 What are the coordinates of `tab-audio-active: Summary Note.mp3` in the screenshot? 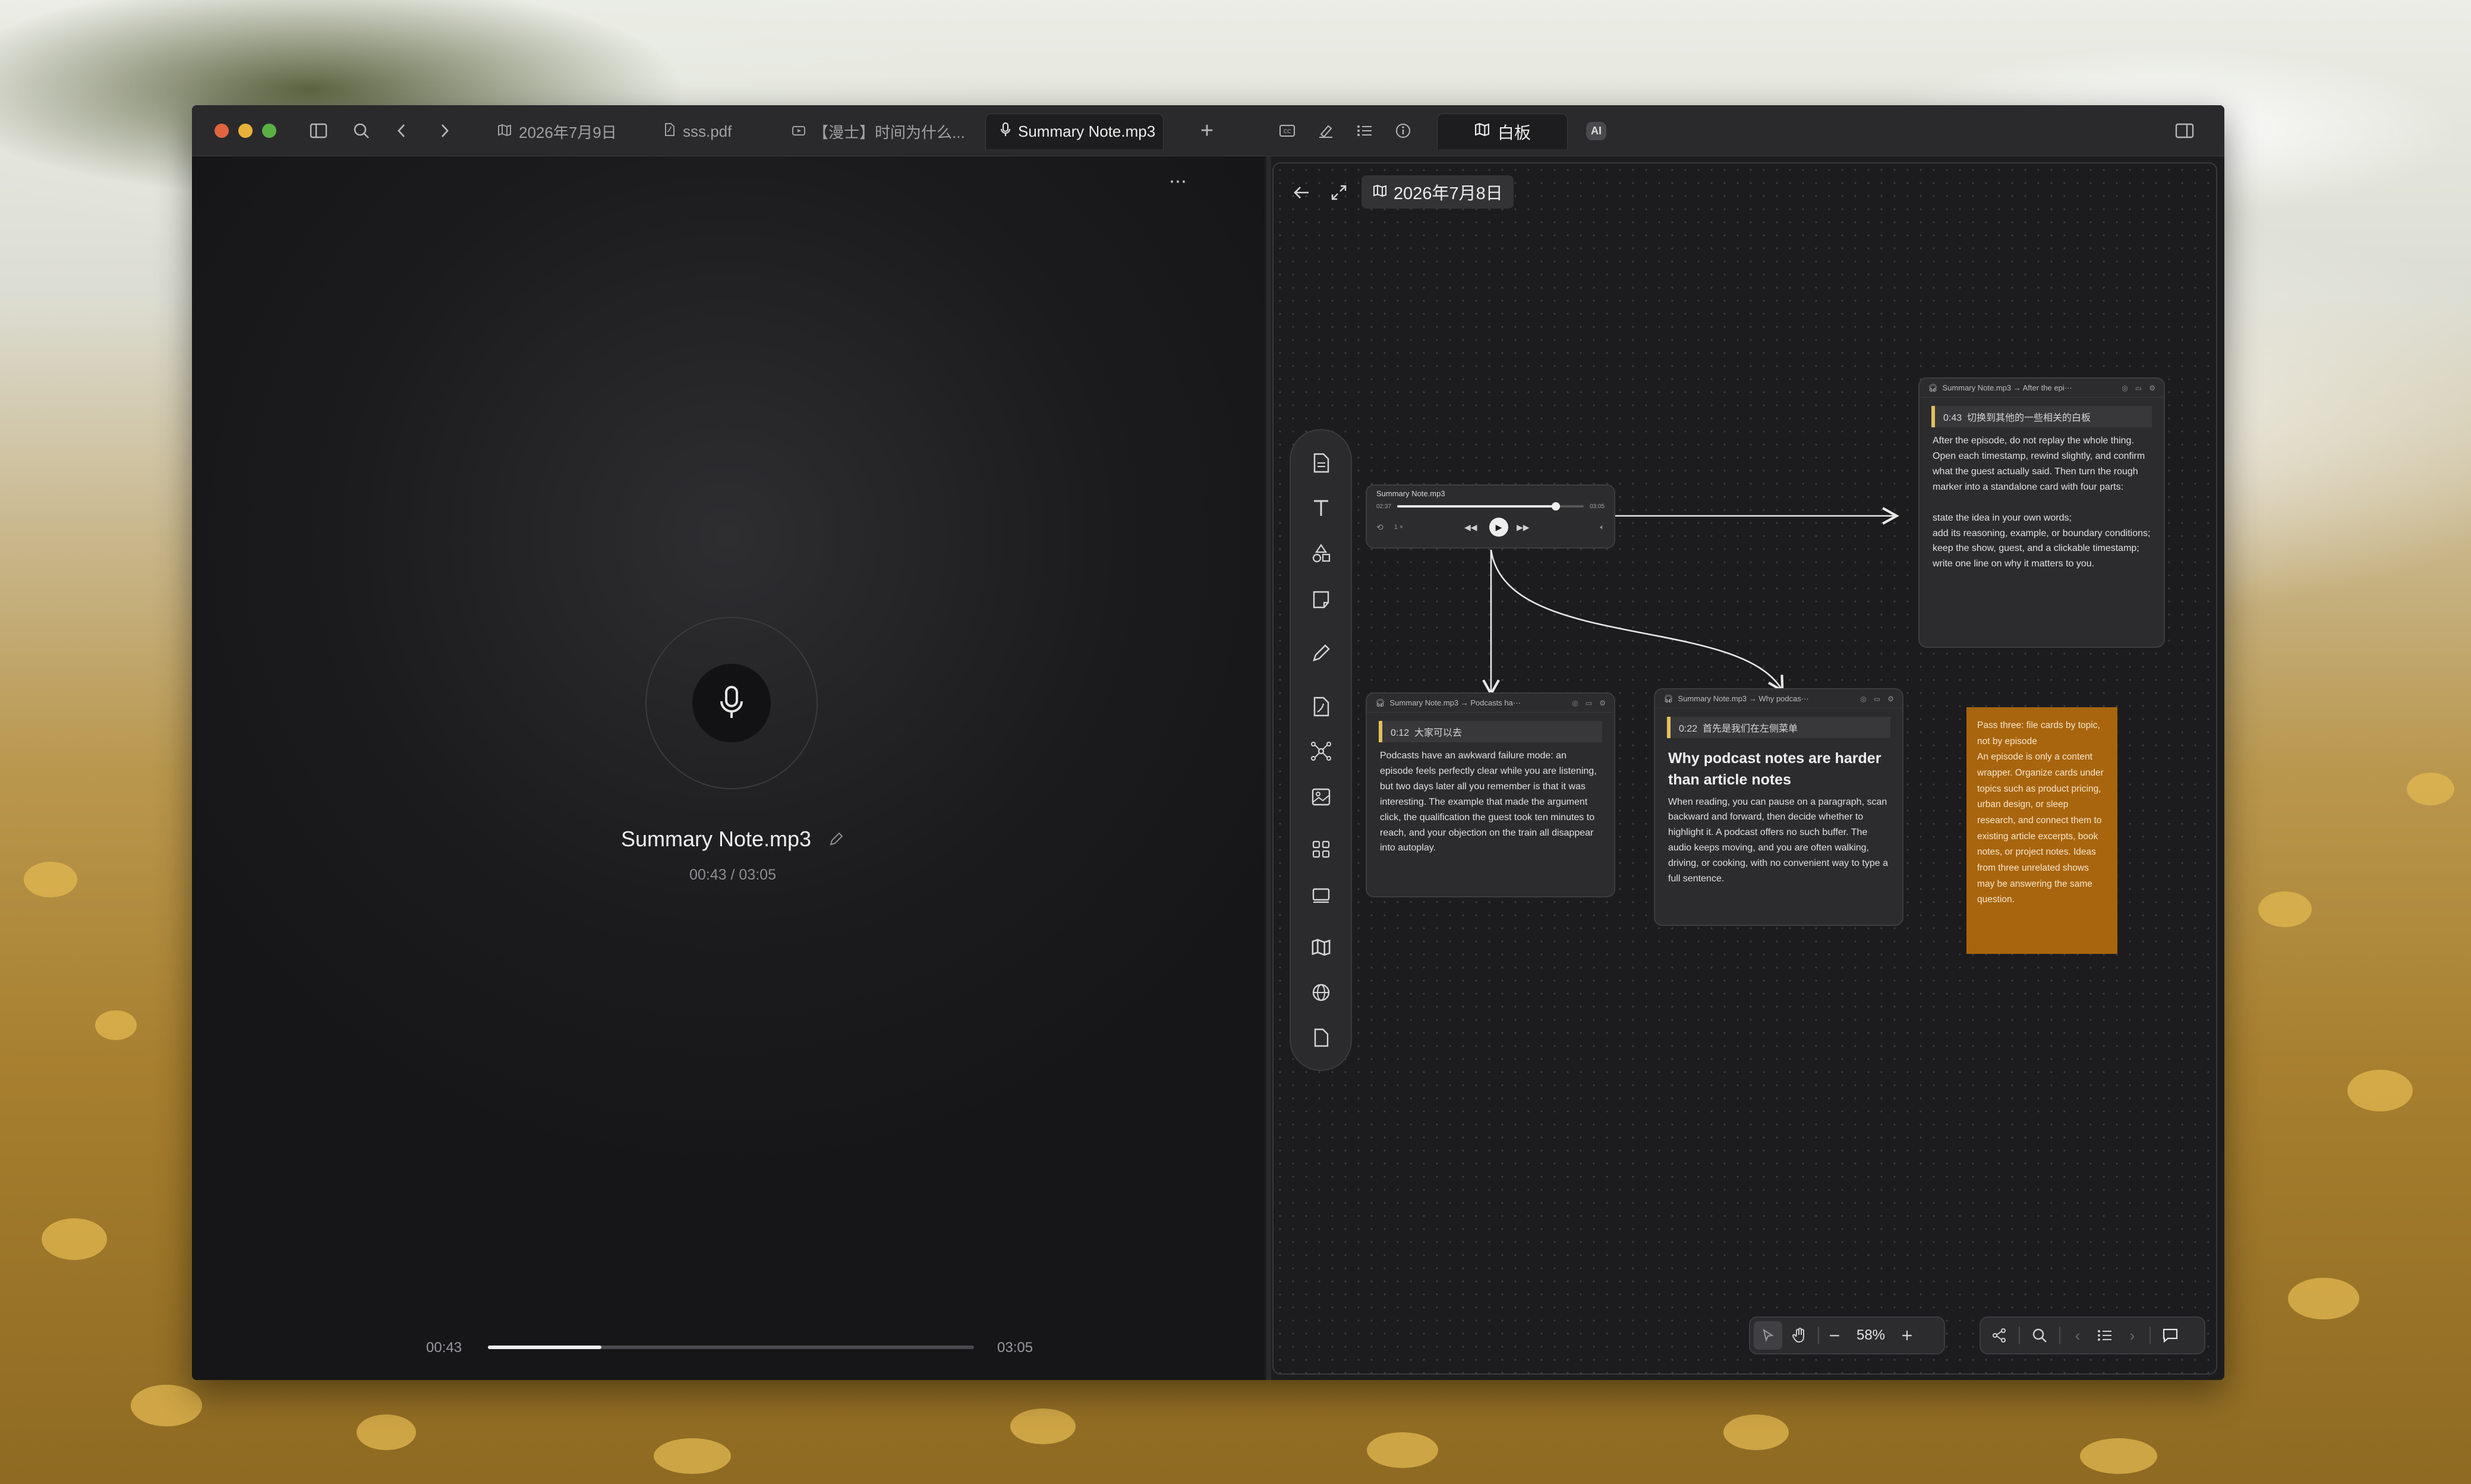 It's located at (1074, 132).